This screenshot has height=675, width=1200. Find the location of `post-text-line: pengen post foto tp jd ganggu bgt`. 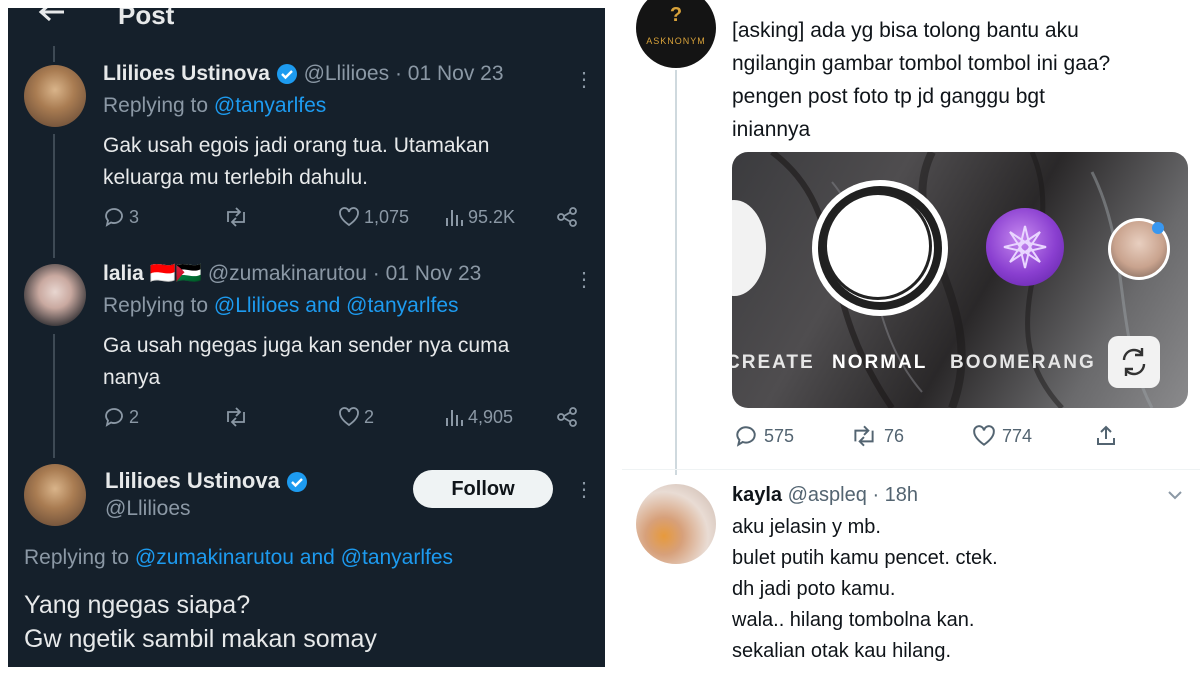

post-text-line: pengen post foto tp jd ganggu bgt is located at coordinates (888, 96).